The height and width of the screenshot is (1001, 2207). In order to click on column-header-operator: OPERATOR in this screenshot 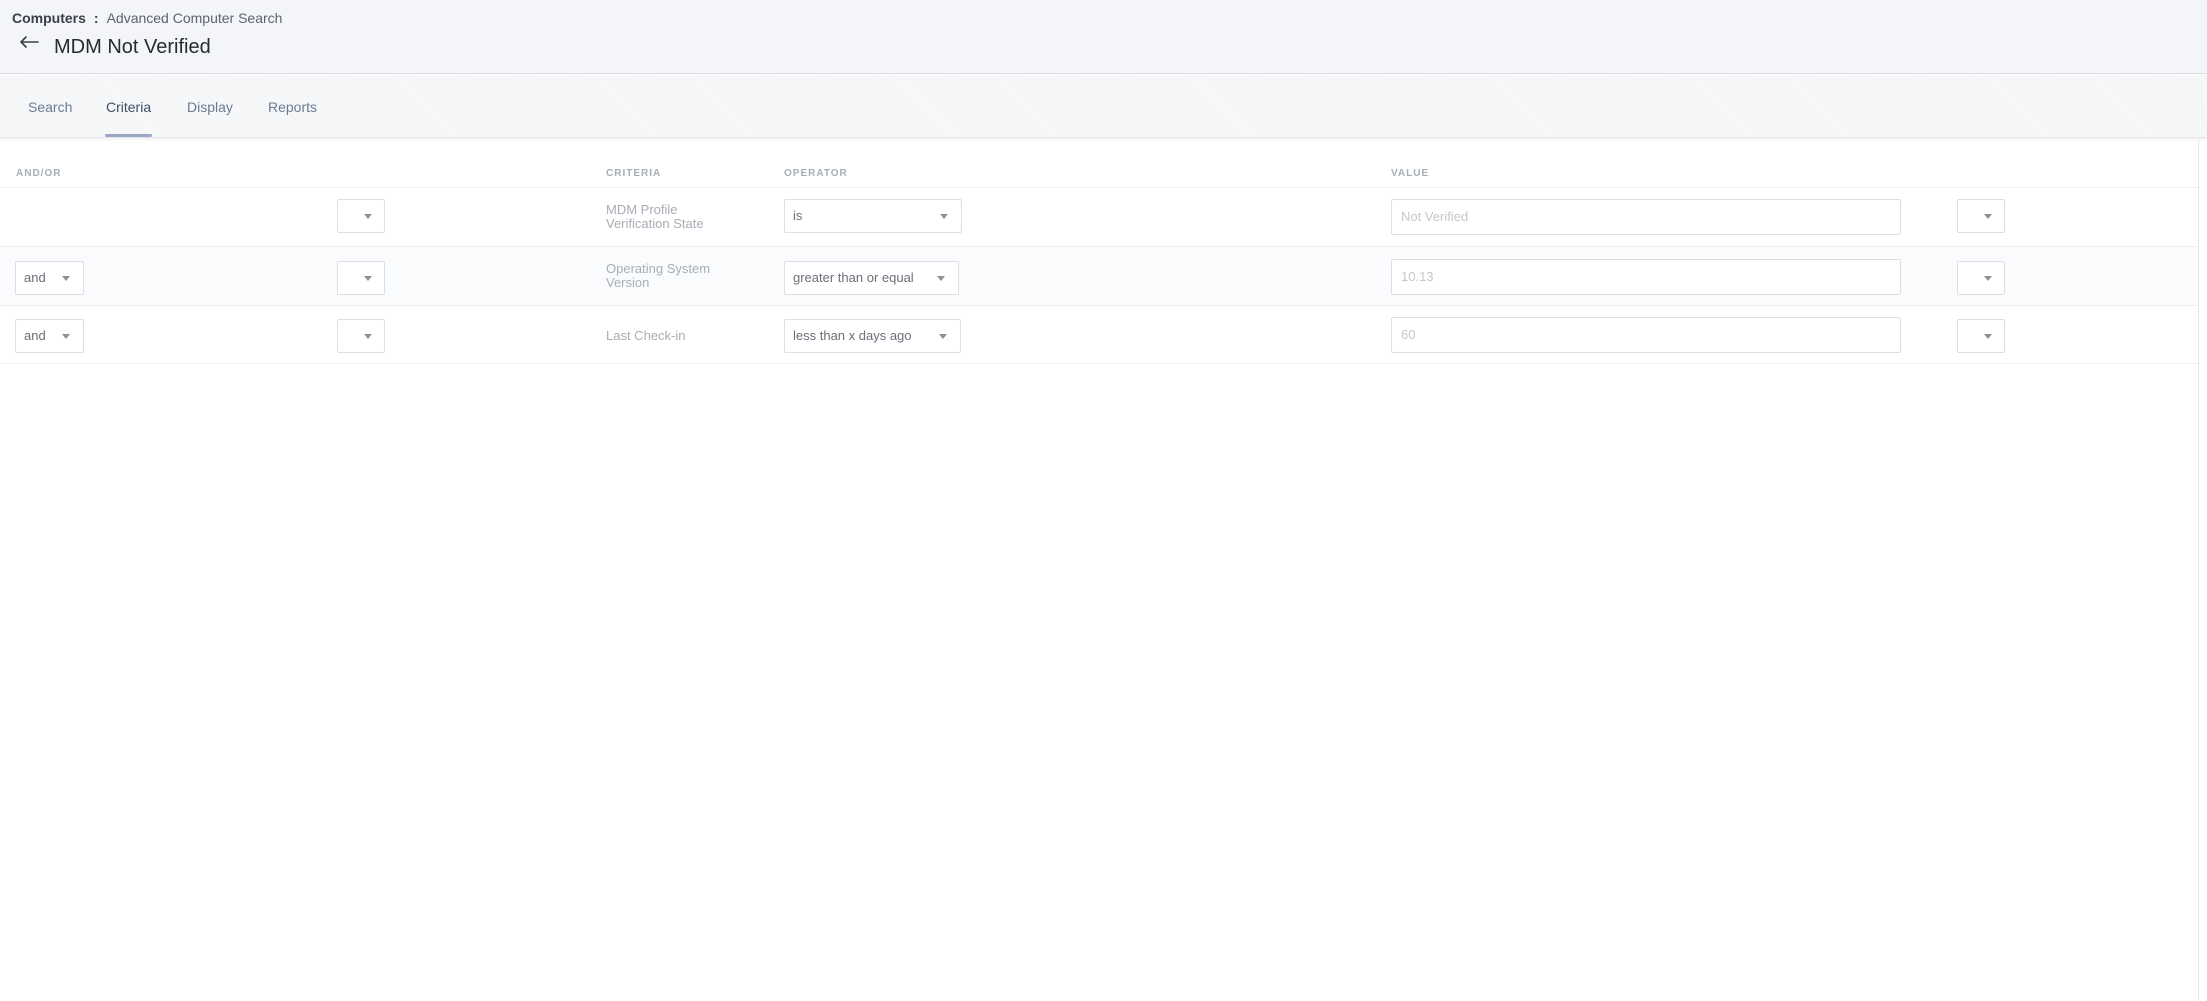, I will do `click(816, 173)`.